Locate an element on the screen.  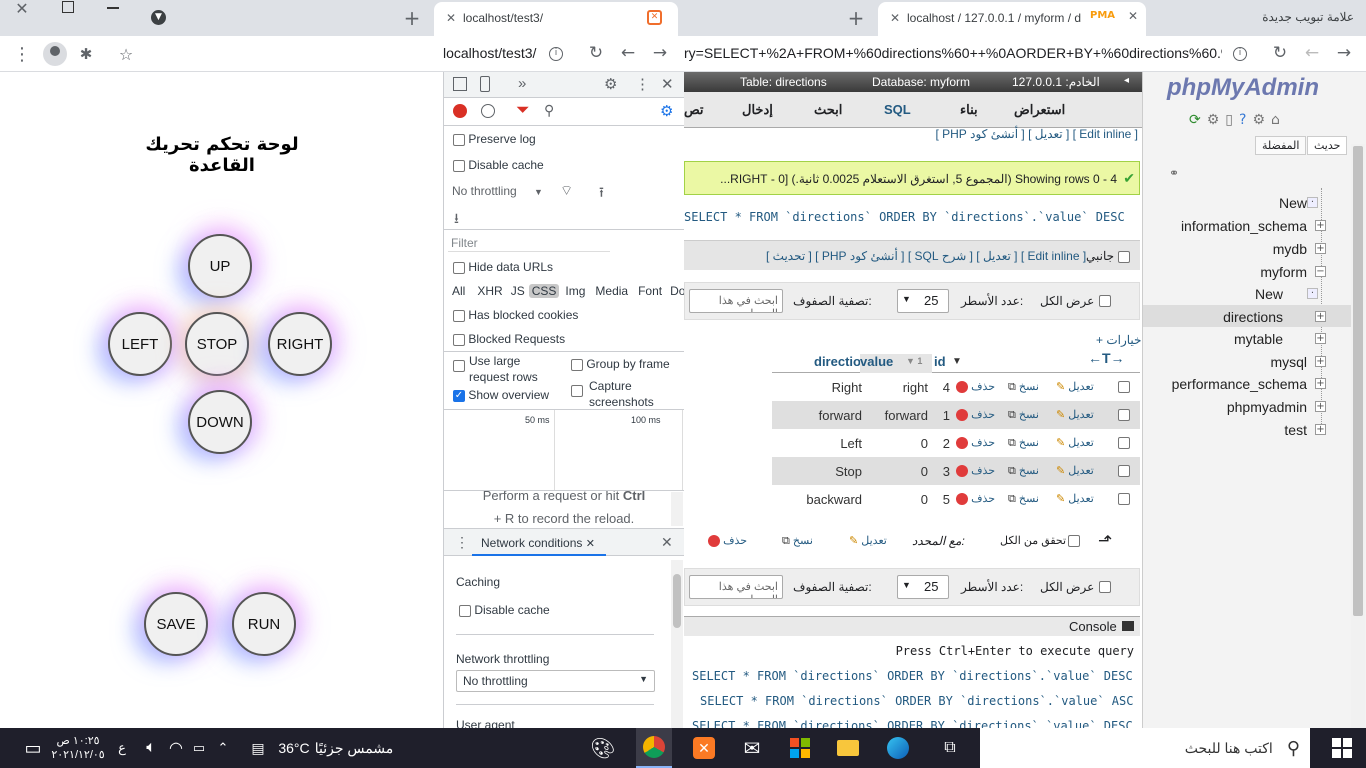
store-app-icon is located at coordinates (800, 748).